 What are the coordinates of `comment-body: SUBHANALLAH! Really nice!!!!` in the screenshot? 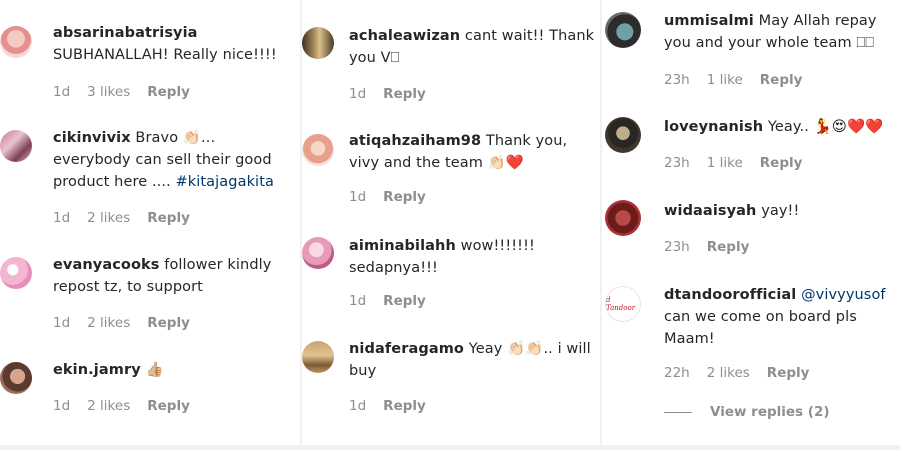 It's located at (165, 55).